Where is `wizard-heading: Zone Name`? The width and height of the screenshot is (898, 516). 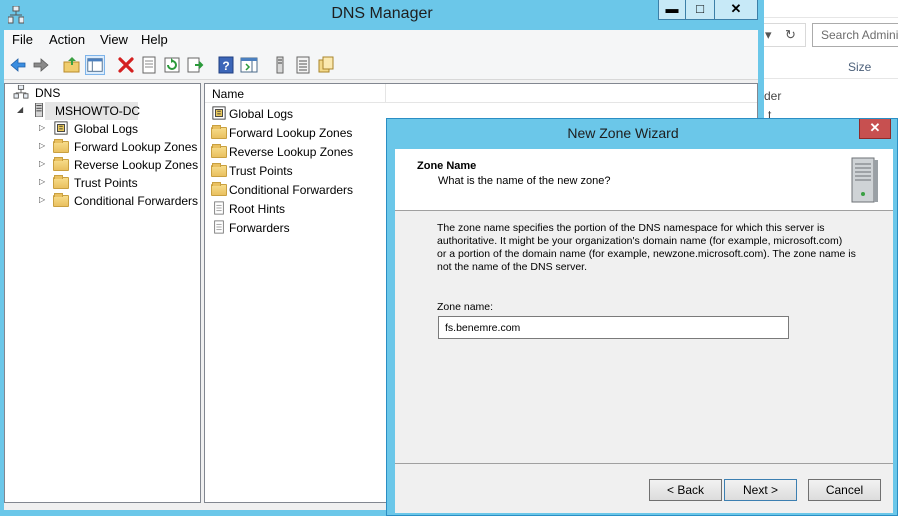 wizard-heading: Zone Name is located at coordinates (447, 166).